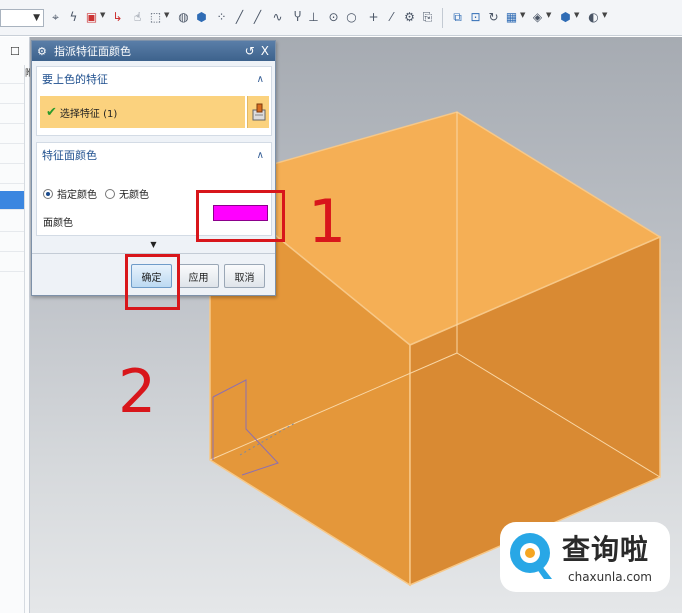  I want to click on cursor-icon: ☝, so click(137, 17).